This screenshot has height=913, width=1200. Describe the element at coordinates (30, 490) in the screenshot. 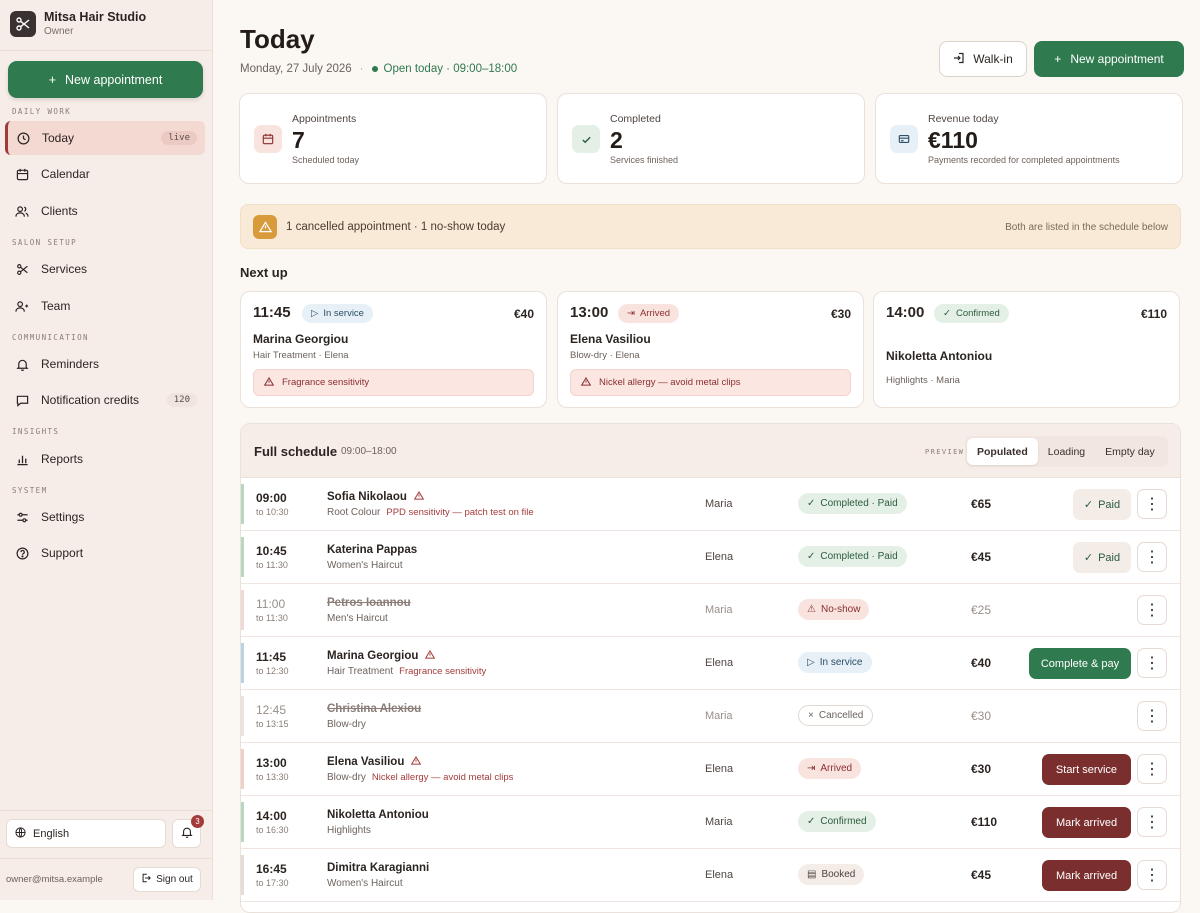

I see `section-system: SYSTEM` at that location.